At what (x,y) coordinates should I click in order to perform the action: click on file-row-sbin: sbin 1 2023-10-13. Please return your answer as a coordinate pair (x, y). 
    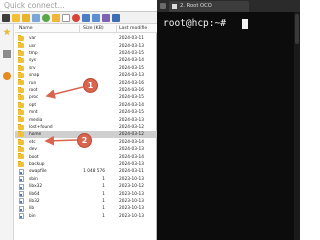
    Looking at the image, I should click on (86, 179).